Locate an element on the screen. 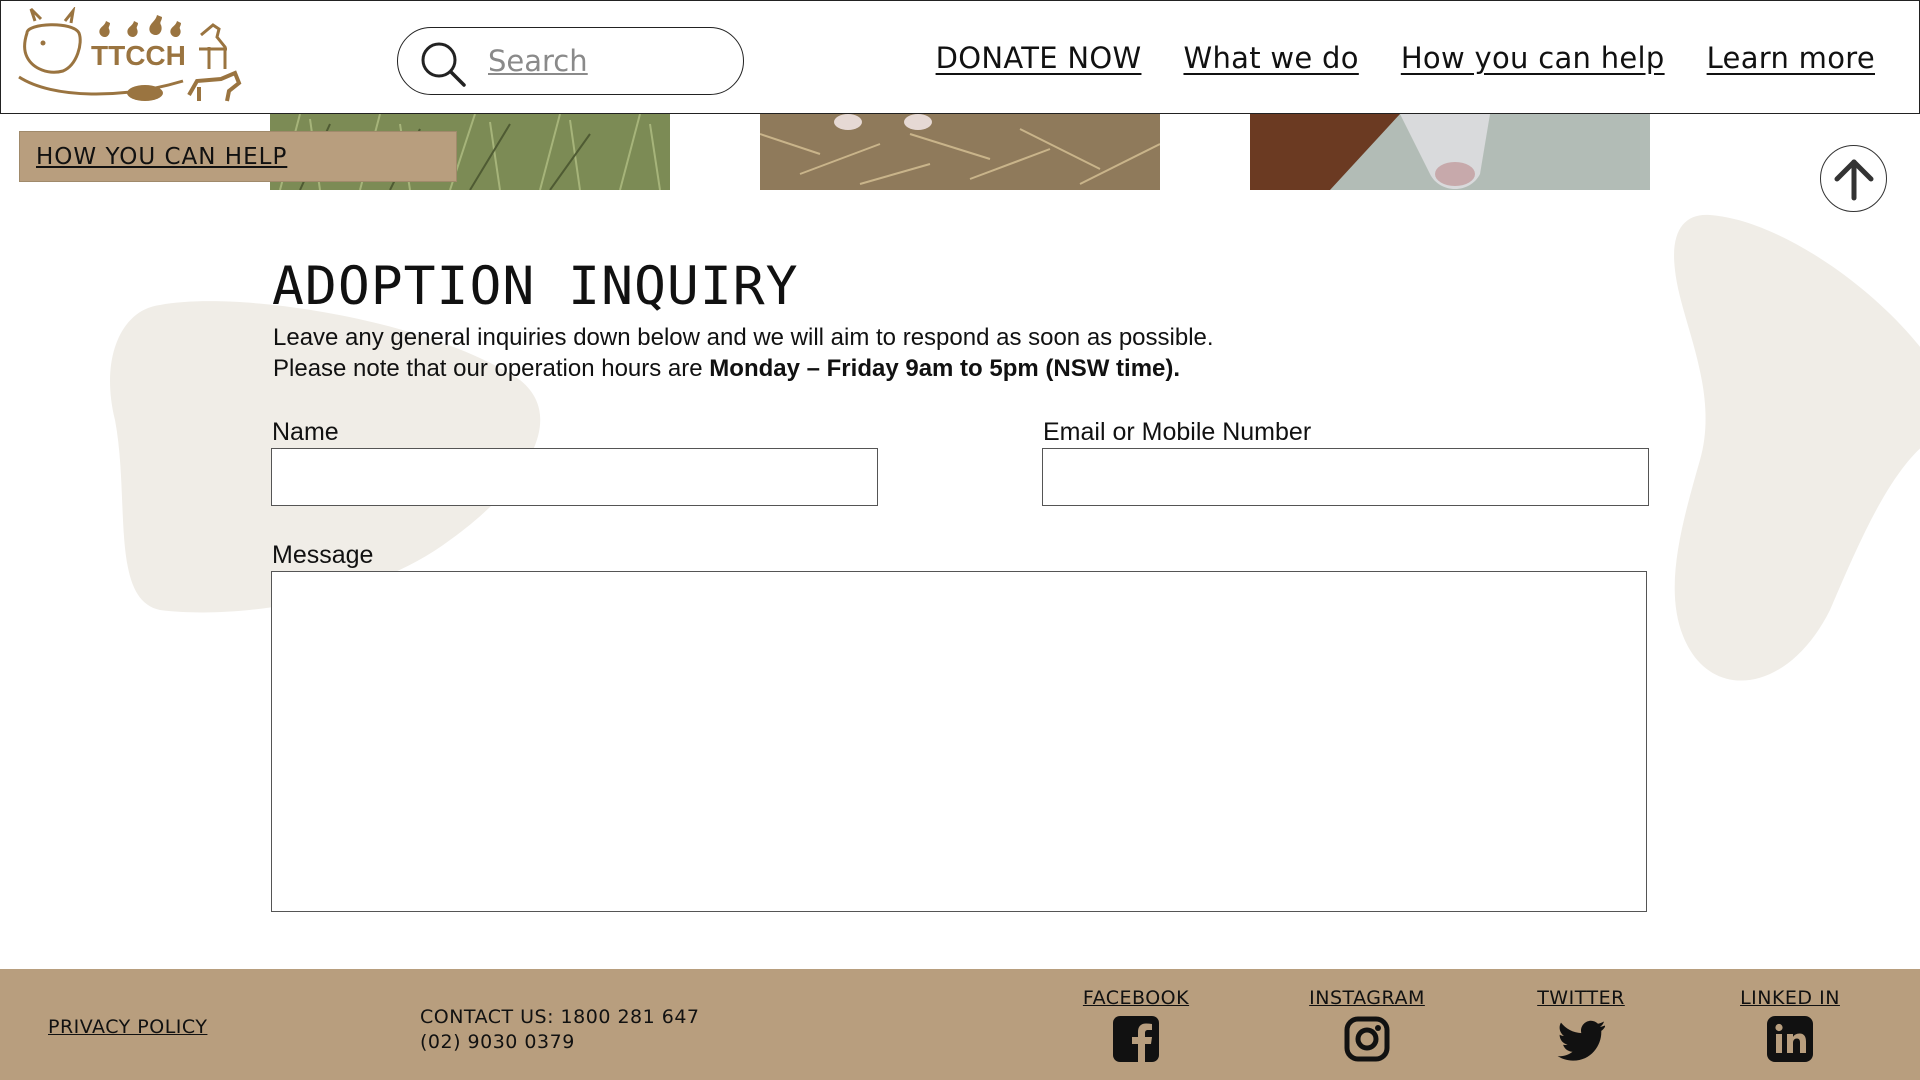  section-tag-how-you-can-help: HOW YOU CAN HELP is located at coordinates (238, 156).